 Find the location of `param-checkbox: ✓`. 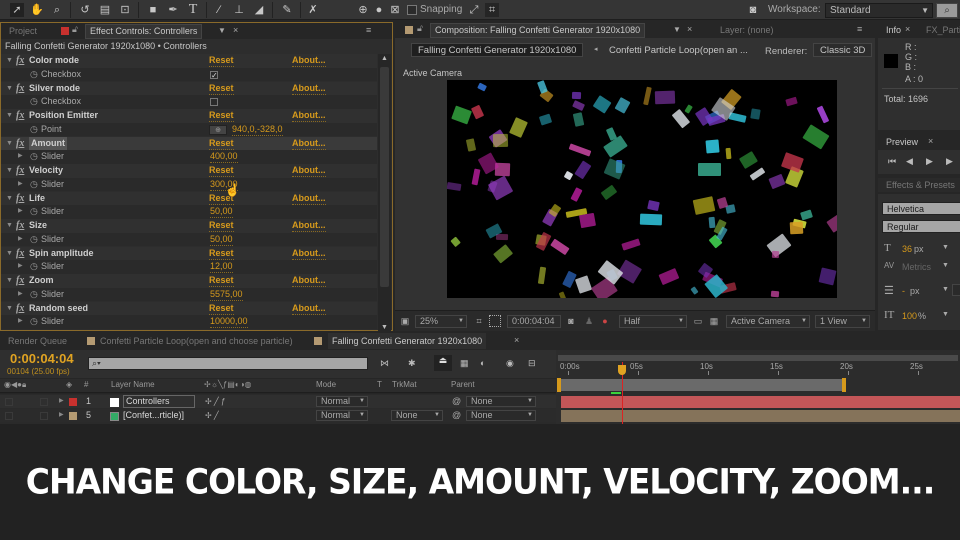

param-checkbox: ✓ is located at coordinates (214, 74).